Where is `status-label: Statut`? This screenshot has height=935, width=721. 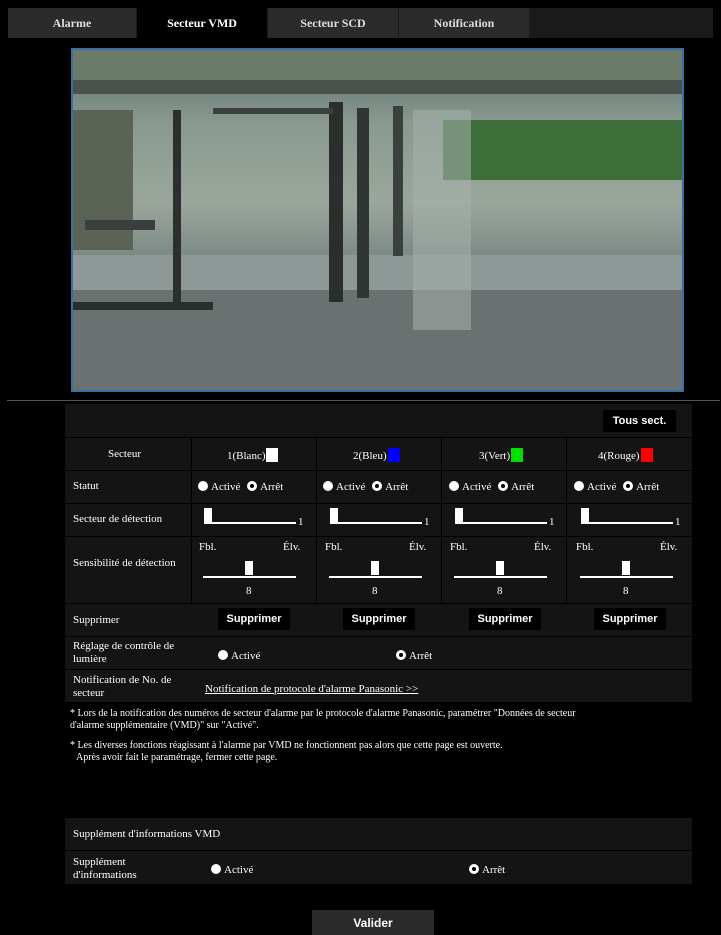 status-label: Statut is located at coordinates (86, 486).